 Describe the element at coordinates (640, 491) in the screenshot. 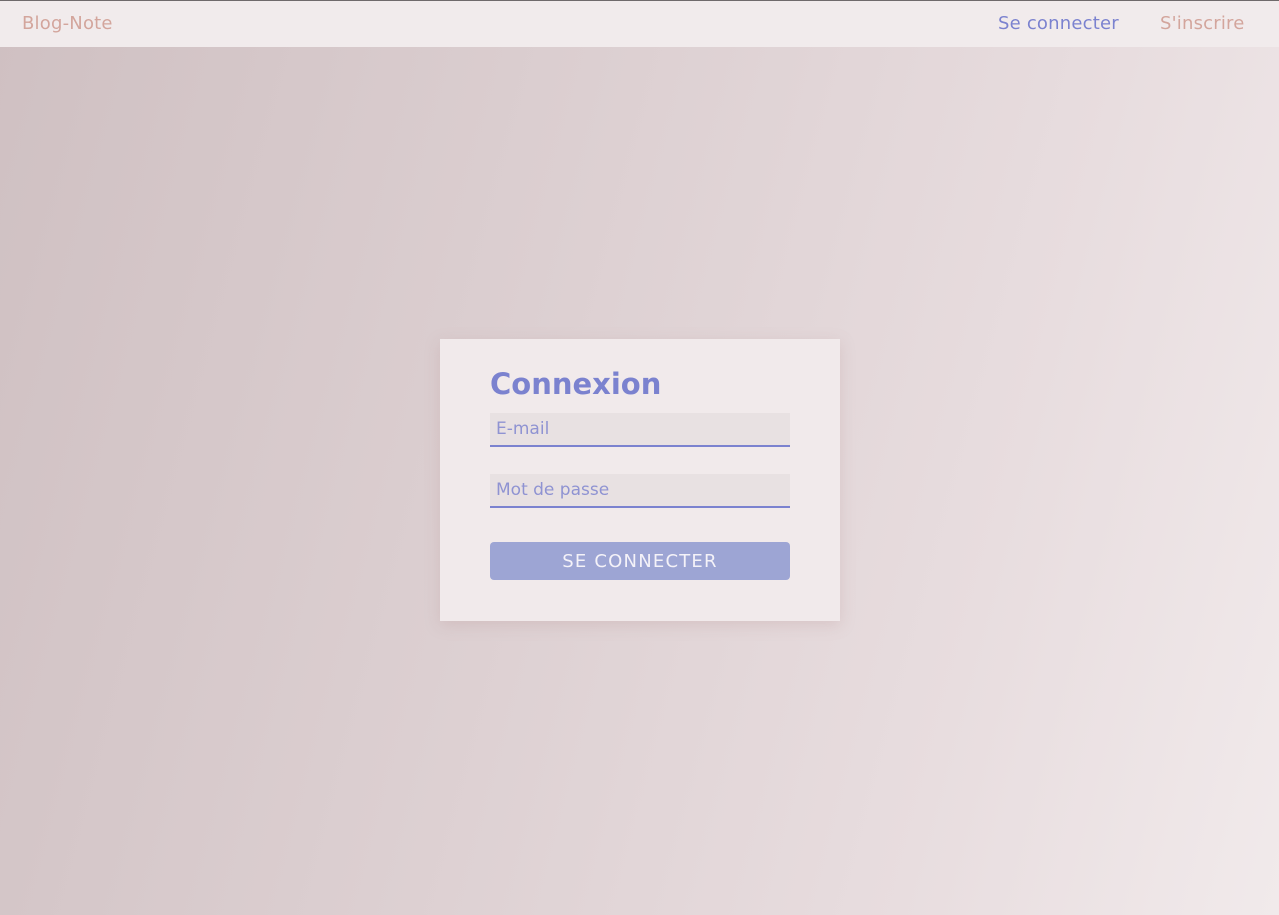

I see `password-input` at that location.